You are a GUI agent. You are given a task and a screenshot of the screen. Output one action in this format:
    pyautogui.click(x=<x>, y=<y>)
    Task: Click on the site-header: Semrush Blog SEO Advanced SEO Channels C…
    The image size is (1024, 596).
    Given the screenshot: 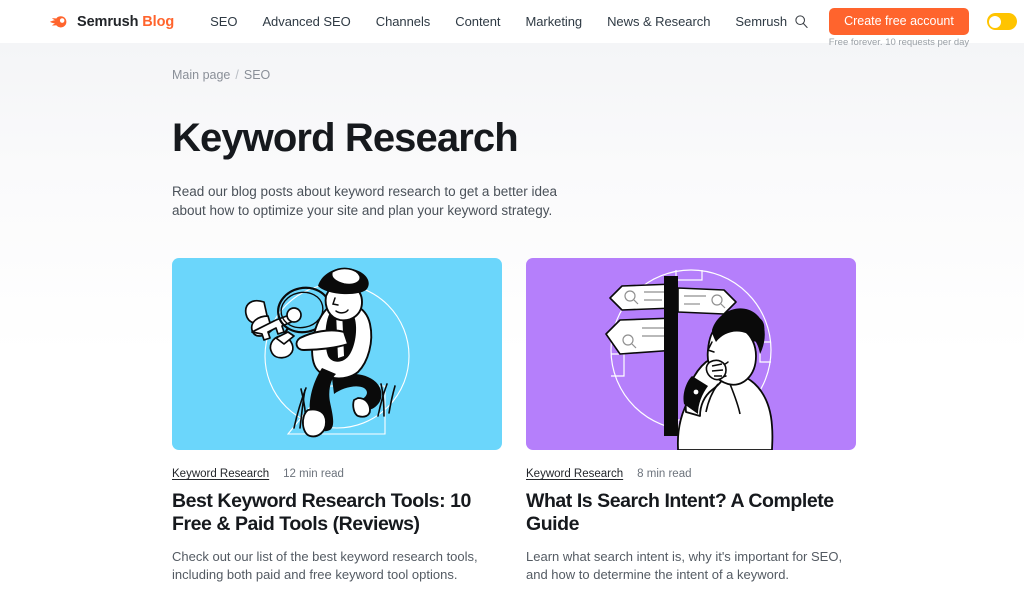 What is the action you would take?
    pyautogui.click(x=512, y=24)
    